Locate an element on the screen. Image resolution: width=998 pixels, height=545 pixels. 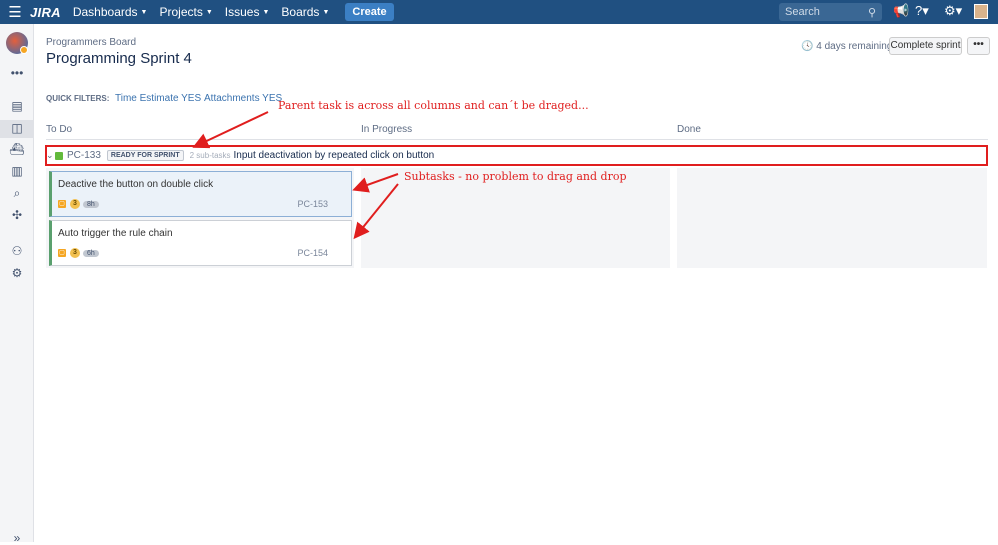
card-key: PC-154 is located at coordinates (312, 253).